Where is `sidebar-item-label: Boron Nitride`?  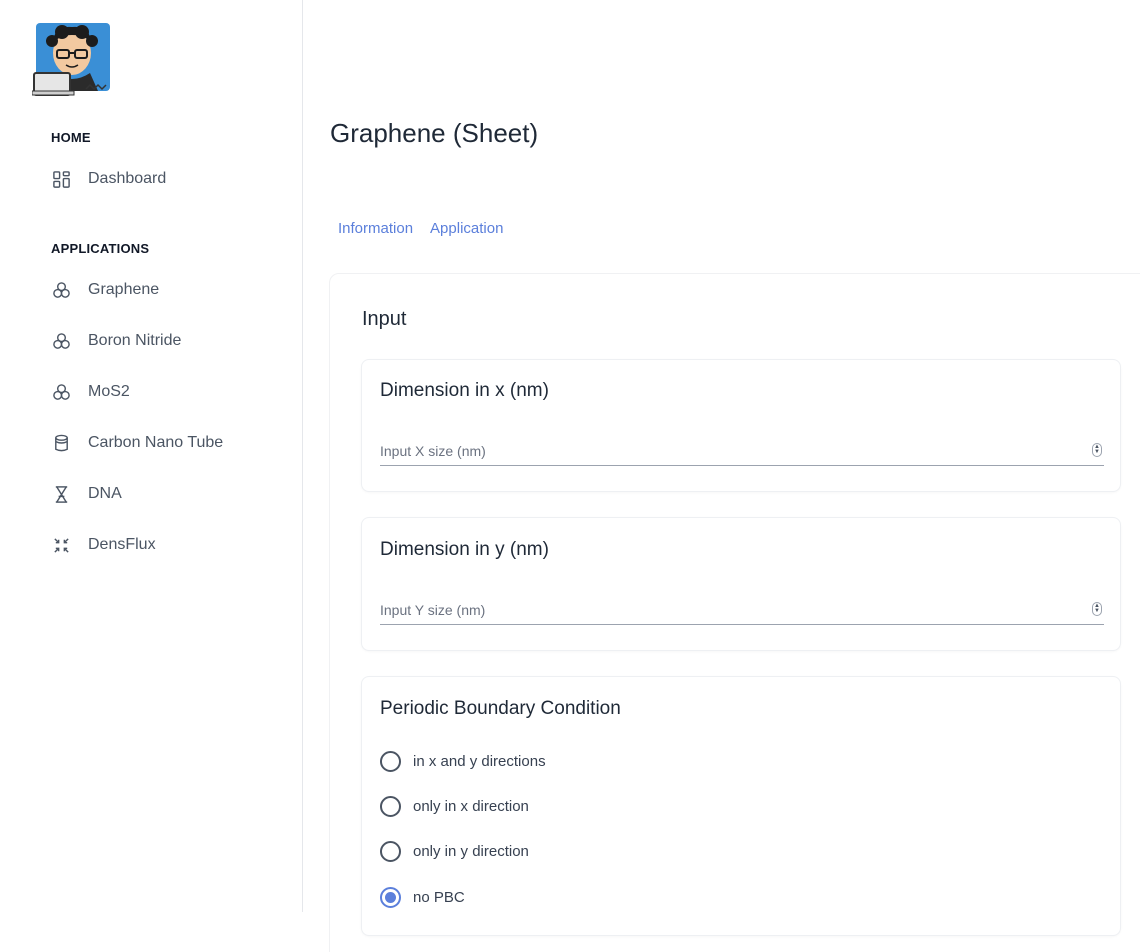
sidebar-item-label: Boron Nitride is located at coordinates (135, 340).